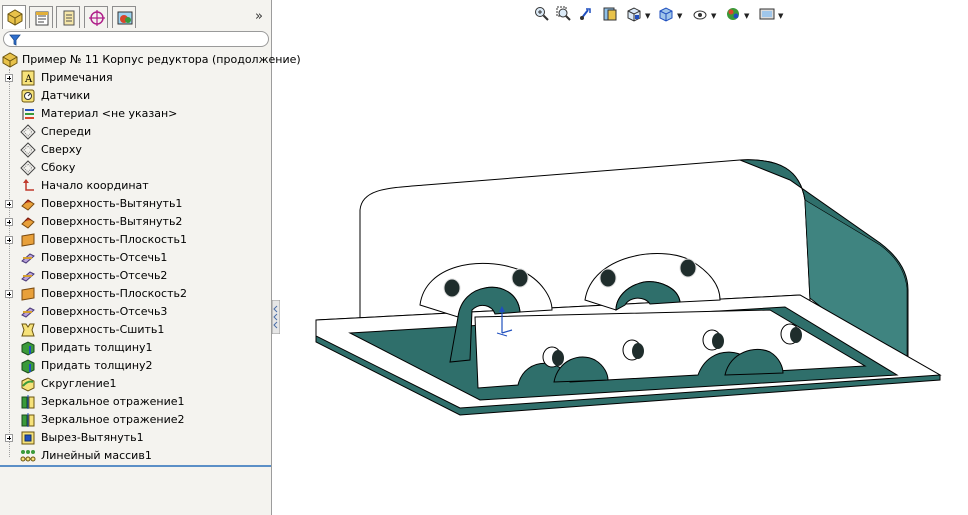  I want to click on configuration-manager-icon, so click(69, 18).